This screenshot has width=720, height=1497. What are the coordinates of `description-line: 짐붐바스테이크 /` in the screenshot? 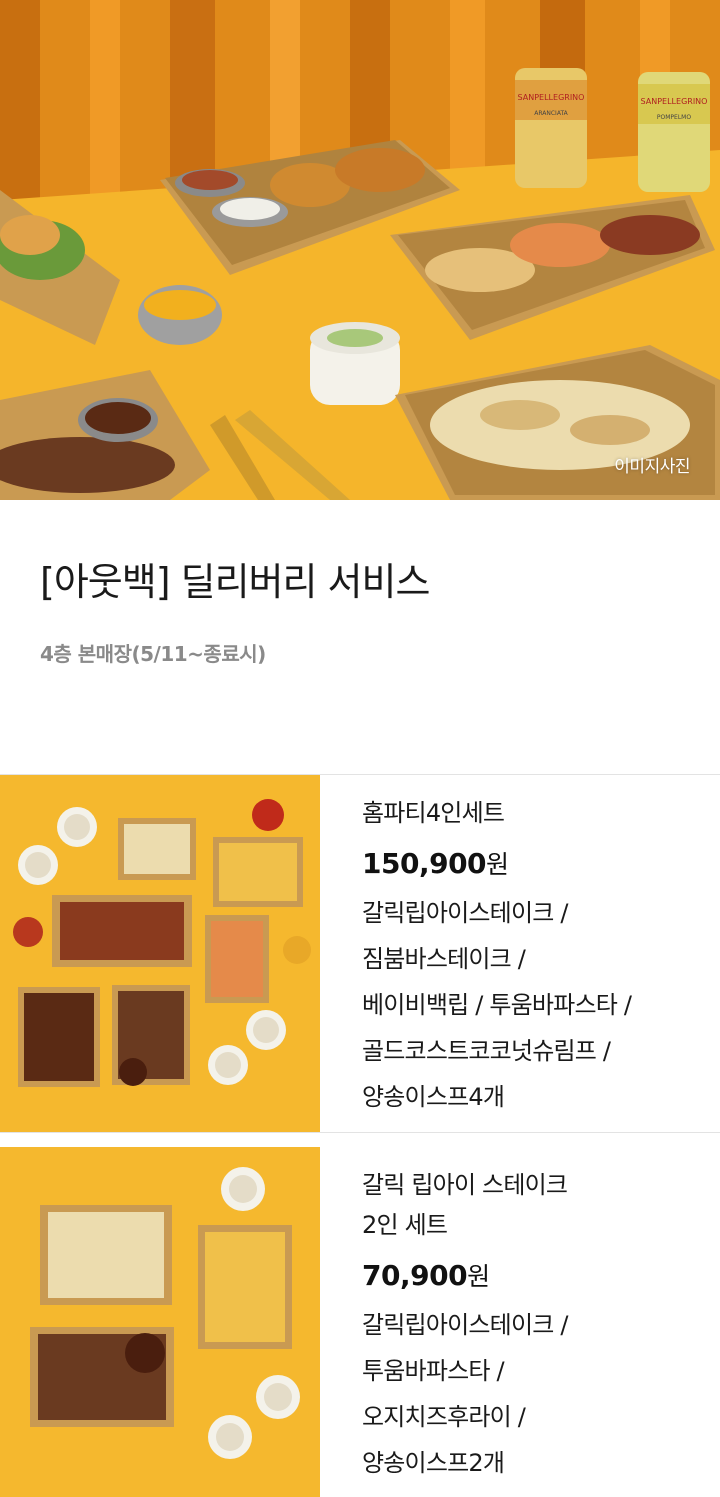 It's located at (444, 959).